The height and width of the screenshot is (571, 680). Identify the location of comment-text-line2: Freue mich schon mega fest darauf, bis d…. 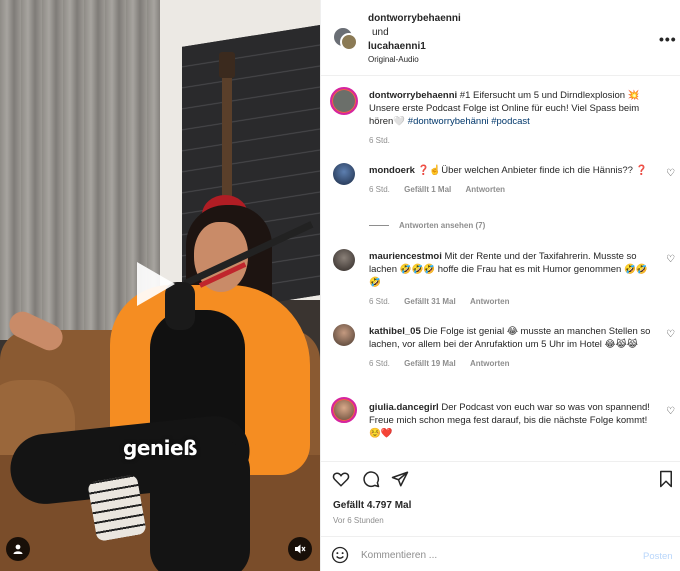
(508, 427).